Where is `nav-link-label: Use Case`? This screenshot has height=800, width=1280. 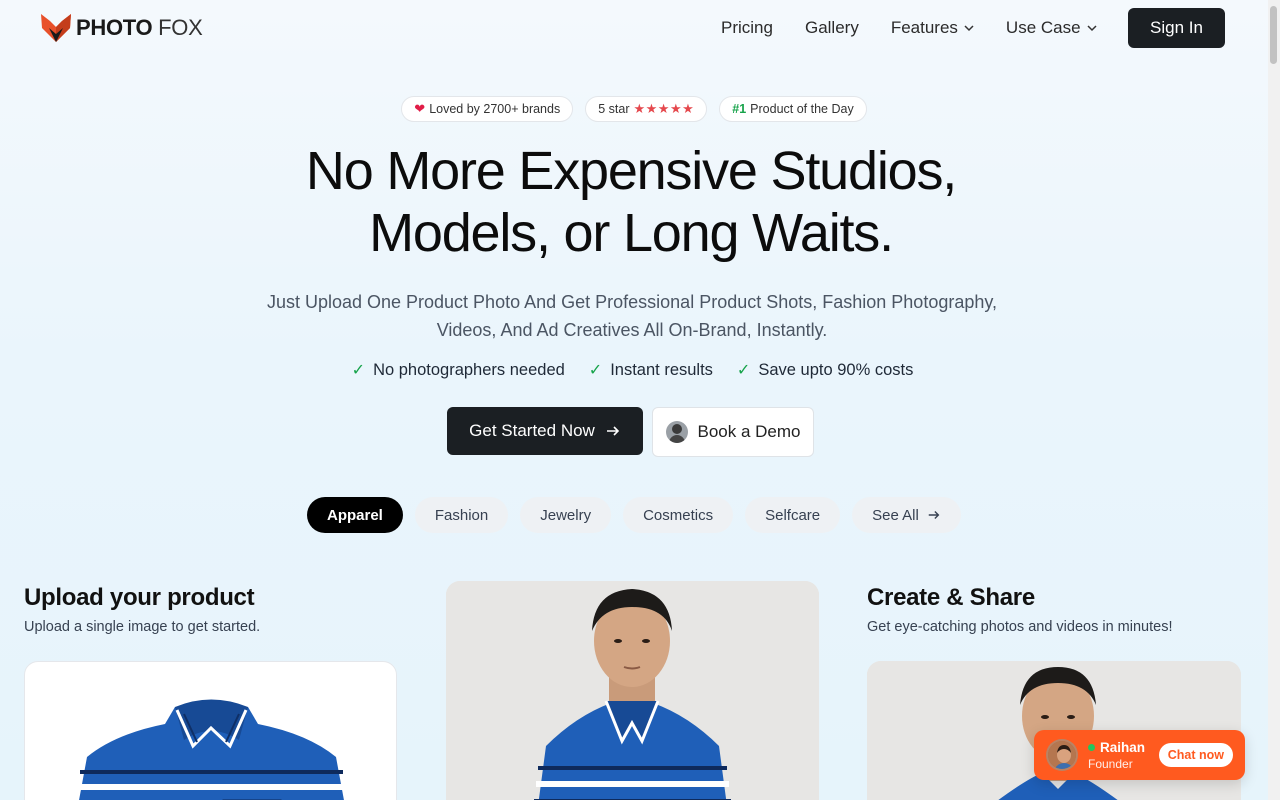
nav-link-label: Use Case is located at coordinates (1043, 27).